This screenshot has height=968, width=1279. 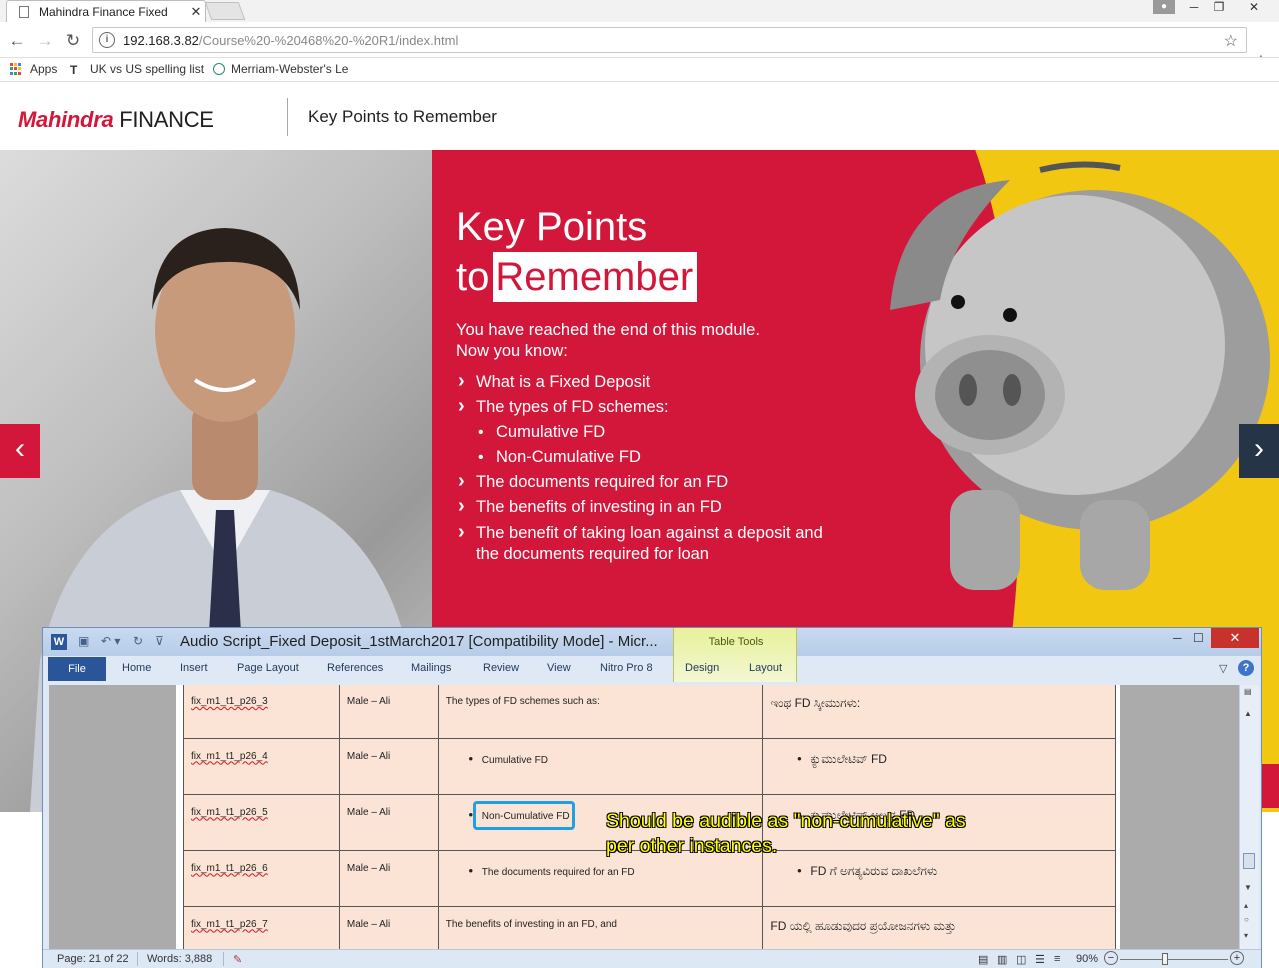 What do you see at coordinates (501, 668) in the screenshot?
I see `ribbon-tab-review: Review` at bounding box center [501, 668].